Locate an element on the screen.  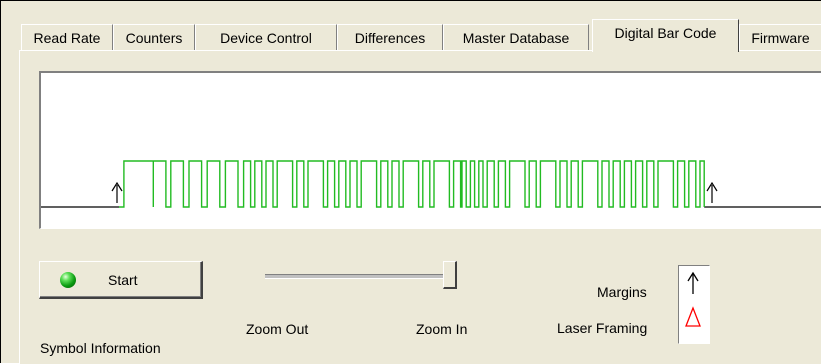
margin-marker-left is located at coordinates (117, 192).